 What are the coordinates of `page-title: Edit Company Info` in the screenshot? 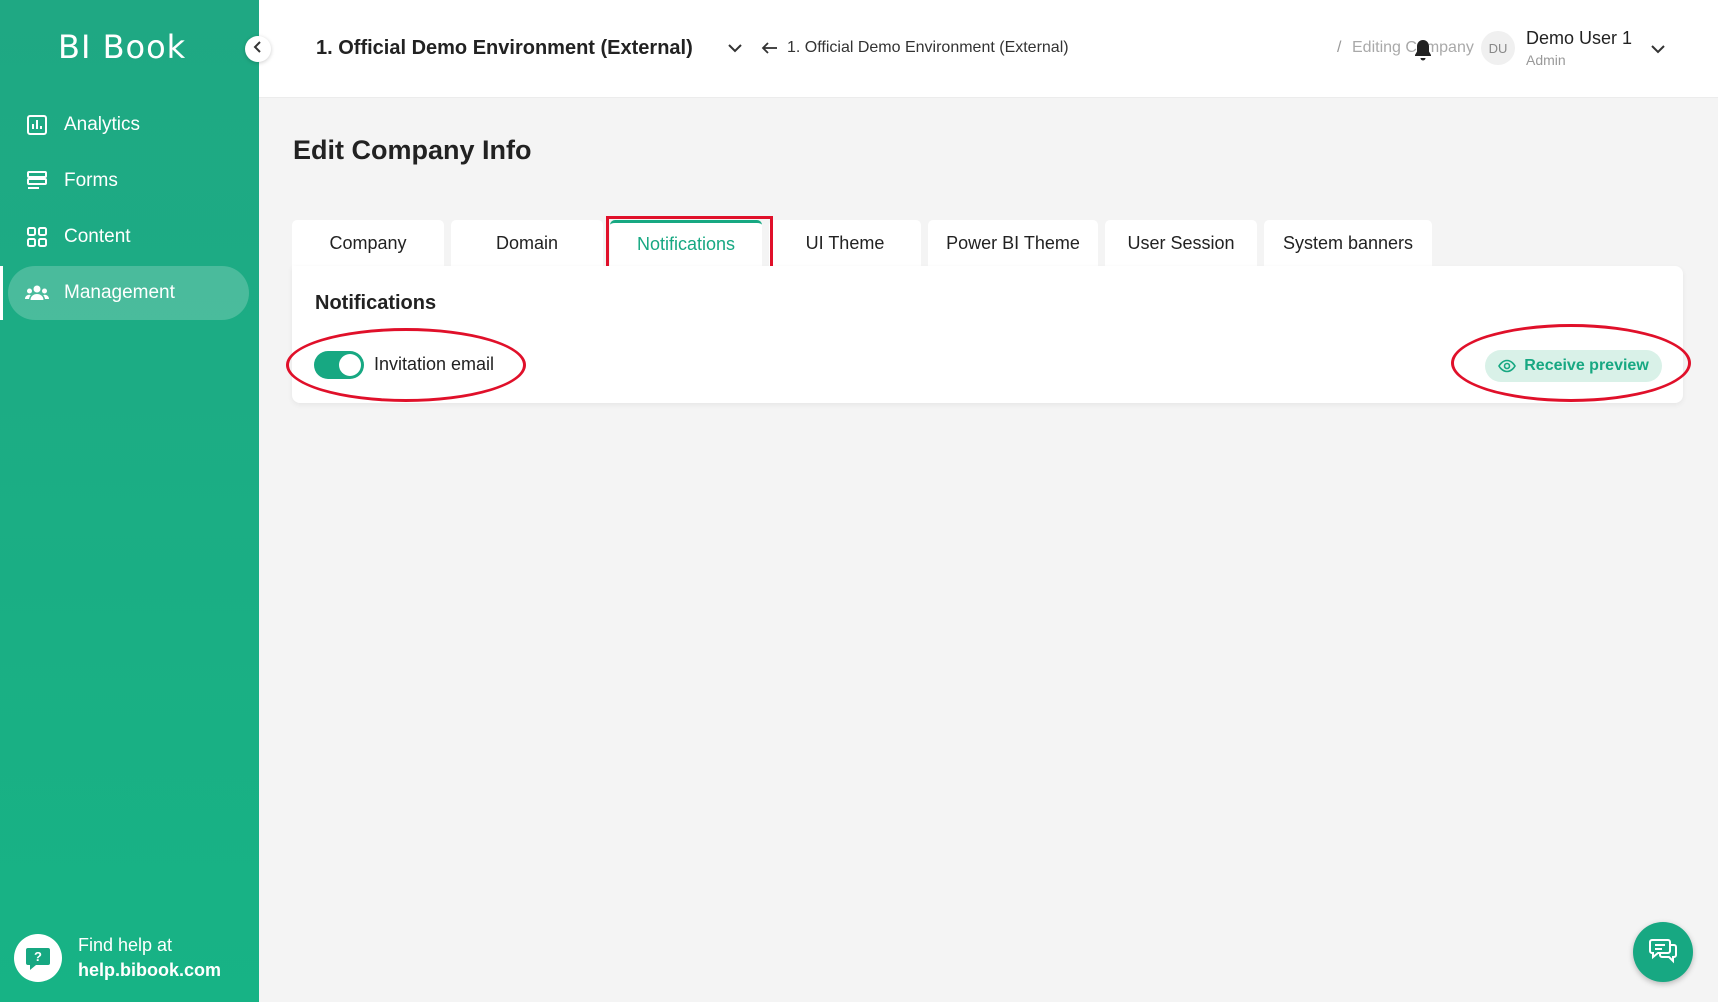 It's located at (412, 150).